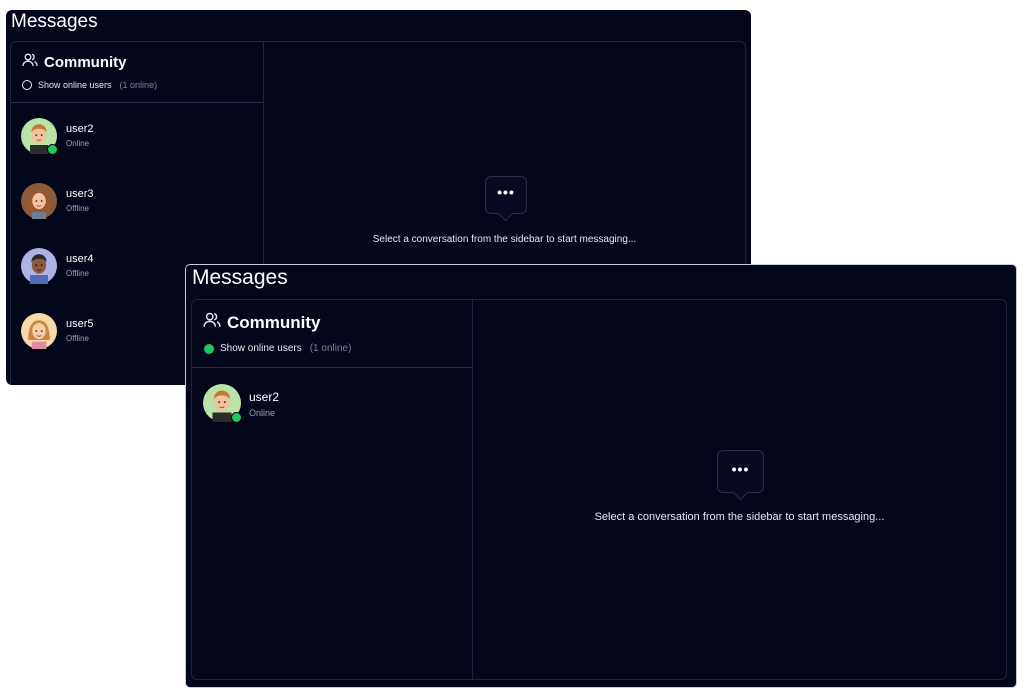 This screenshot has width=1029, height=696. Describe the element at coordinates (80, 194) in the screenshot. I see `user-name: user3` at that location.